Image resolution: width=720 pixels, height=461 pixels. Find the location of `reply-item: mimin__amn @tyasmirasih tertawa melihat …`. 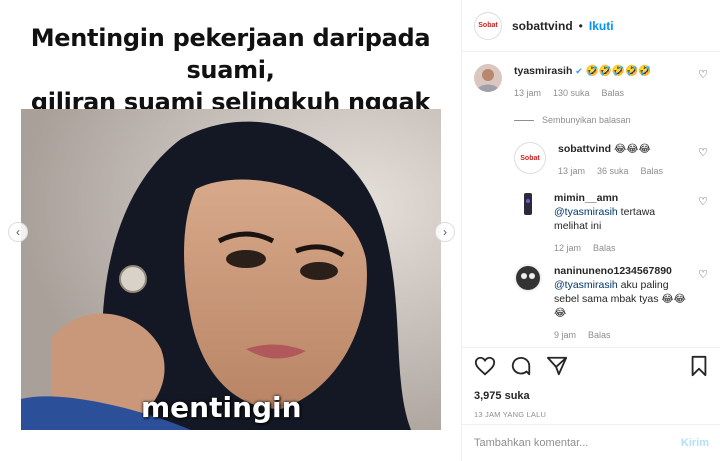

reply-item: mimin__amn @tyasmirasih tertawa melihat … is located at coordinates (614, 223).